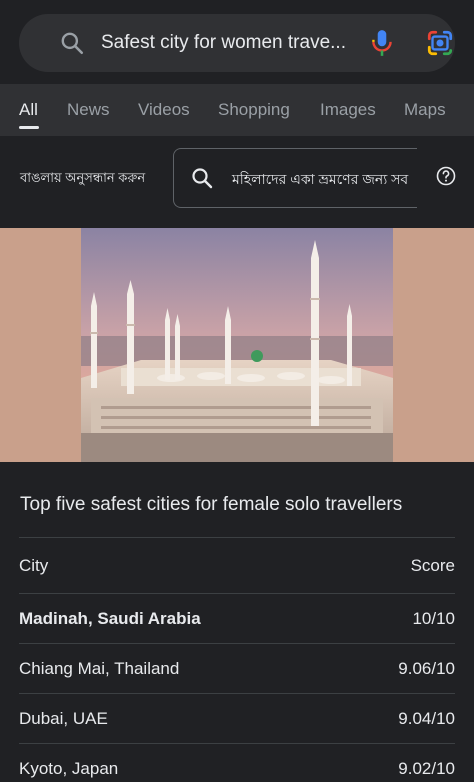 Image resolution: width=474 pixels, height=782 pixels. I want to click on active-tab-indicator, so click(29, 127).